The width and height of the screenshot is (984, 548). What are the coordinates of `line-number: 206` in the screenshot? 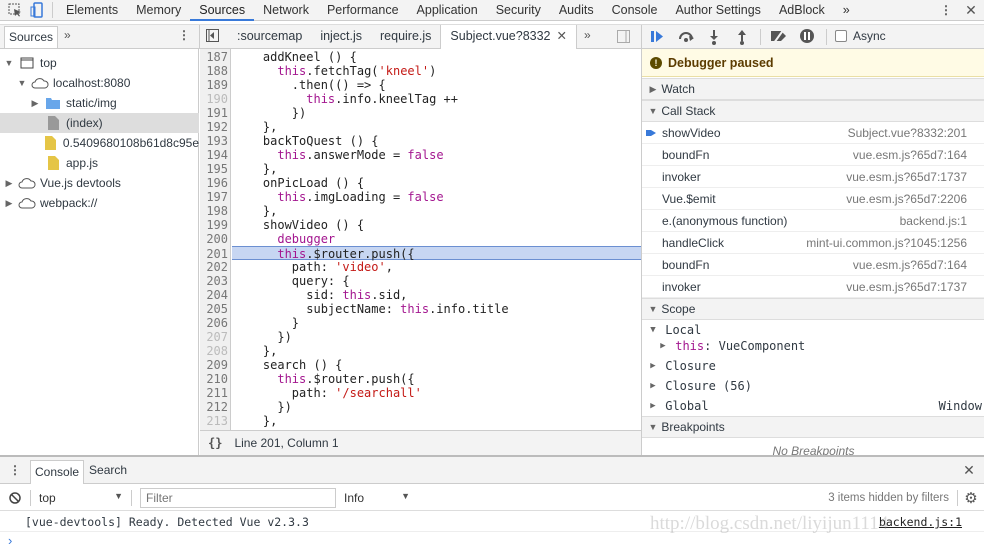 It's located at (214, 323).